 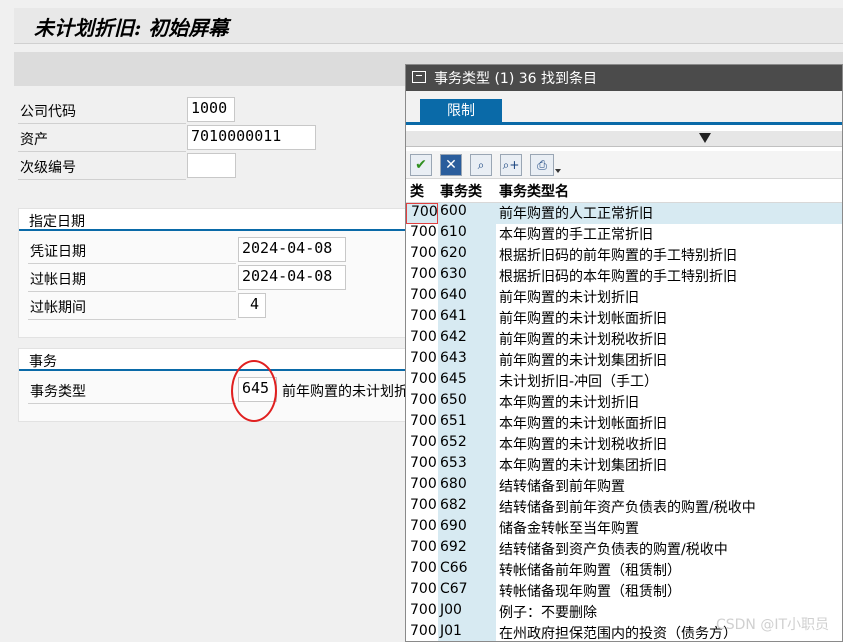 I want to click on transaction-type-label: 事务类型, so click(x=58, y=392).